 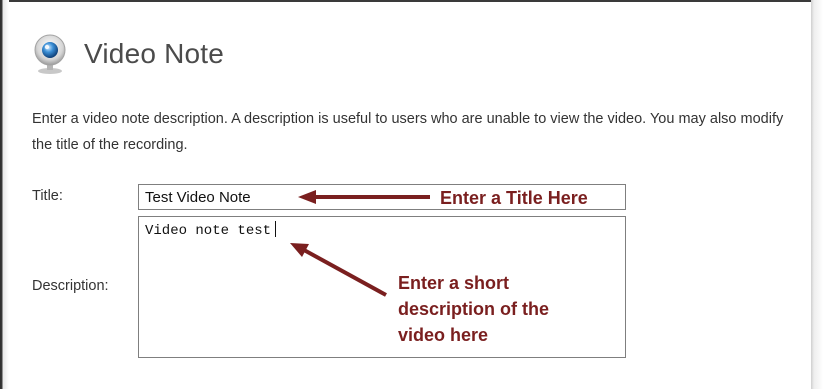 I want to click on text-cursor, so click(x=276, y=229).